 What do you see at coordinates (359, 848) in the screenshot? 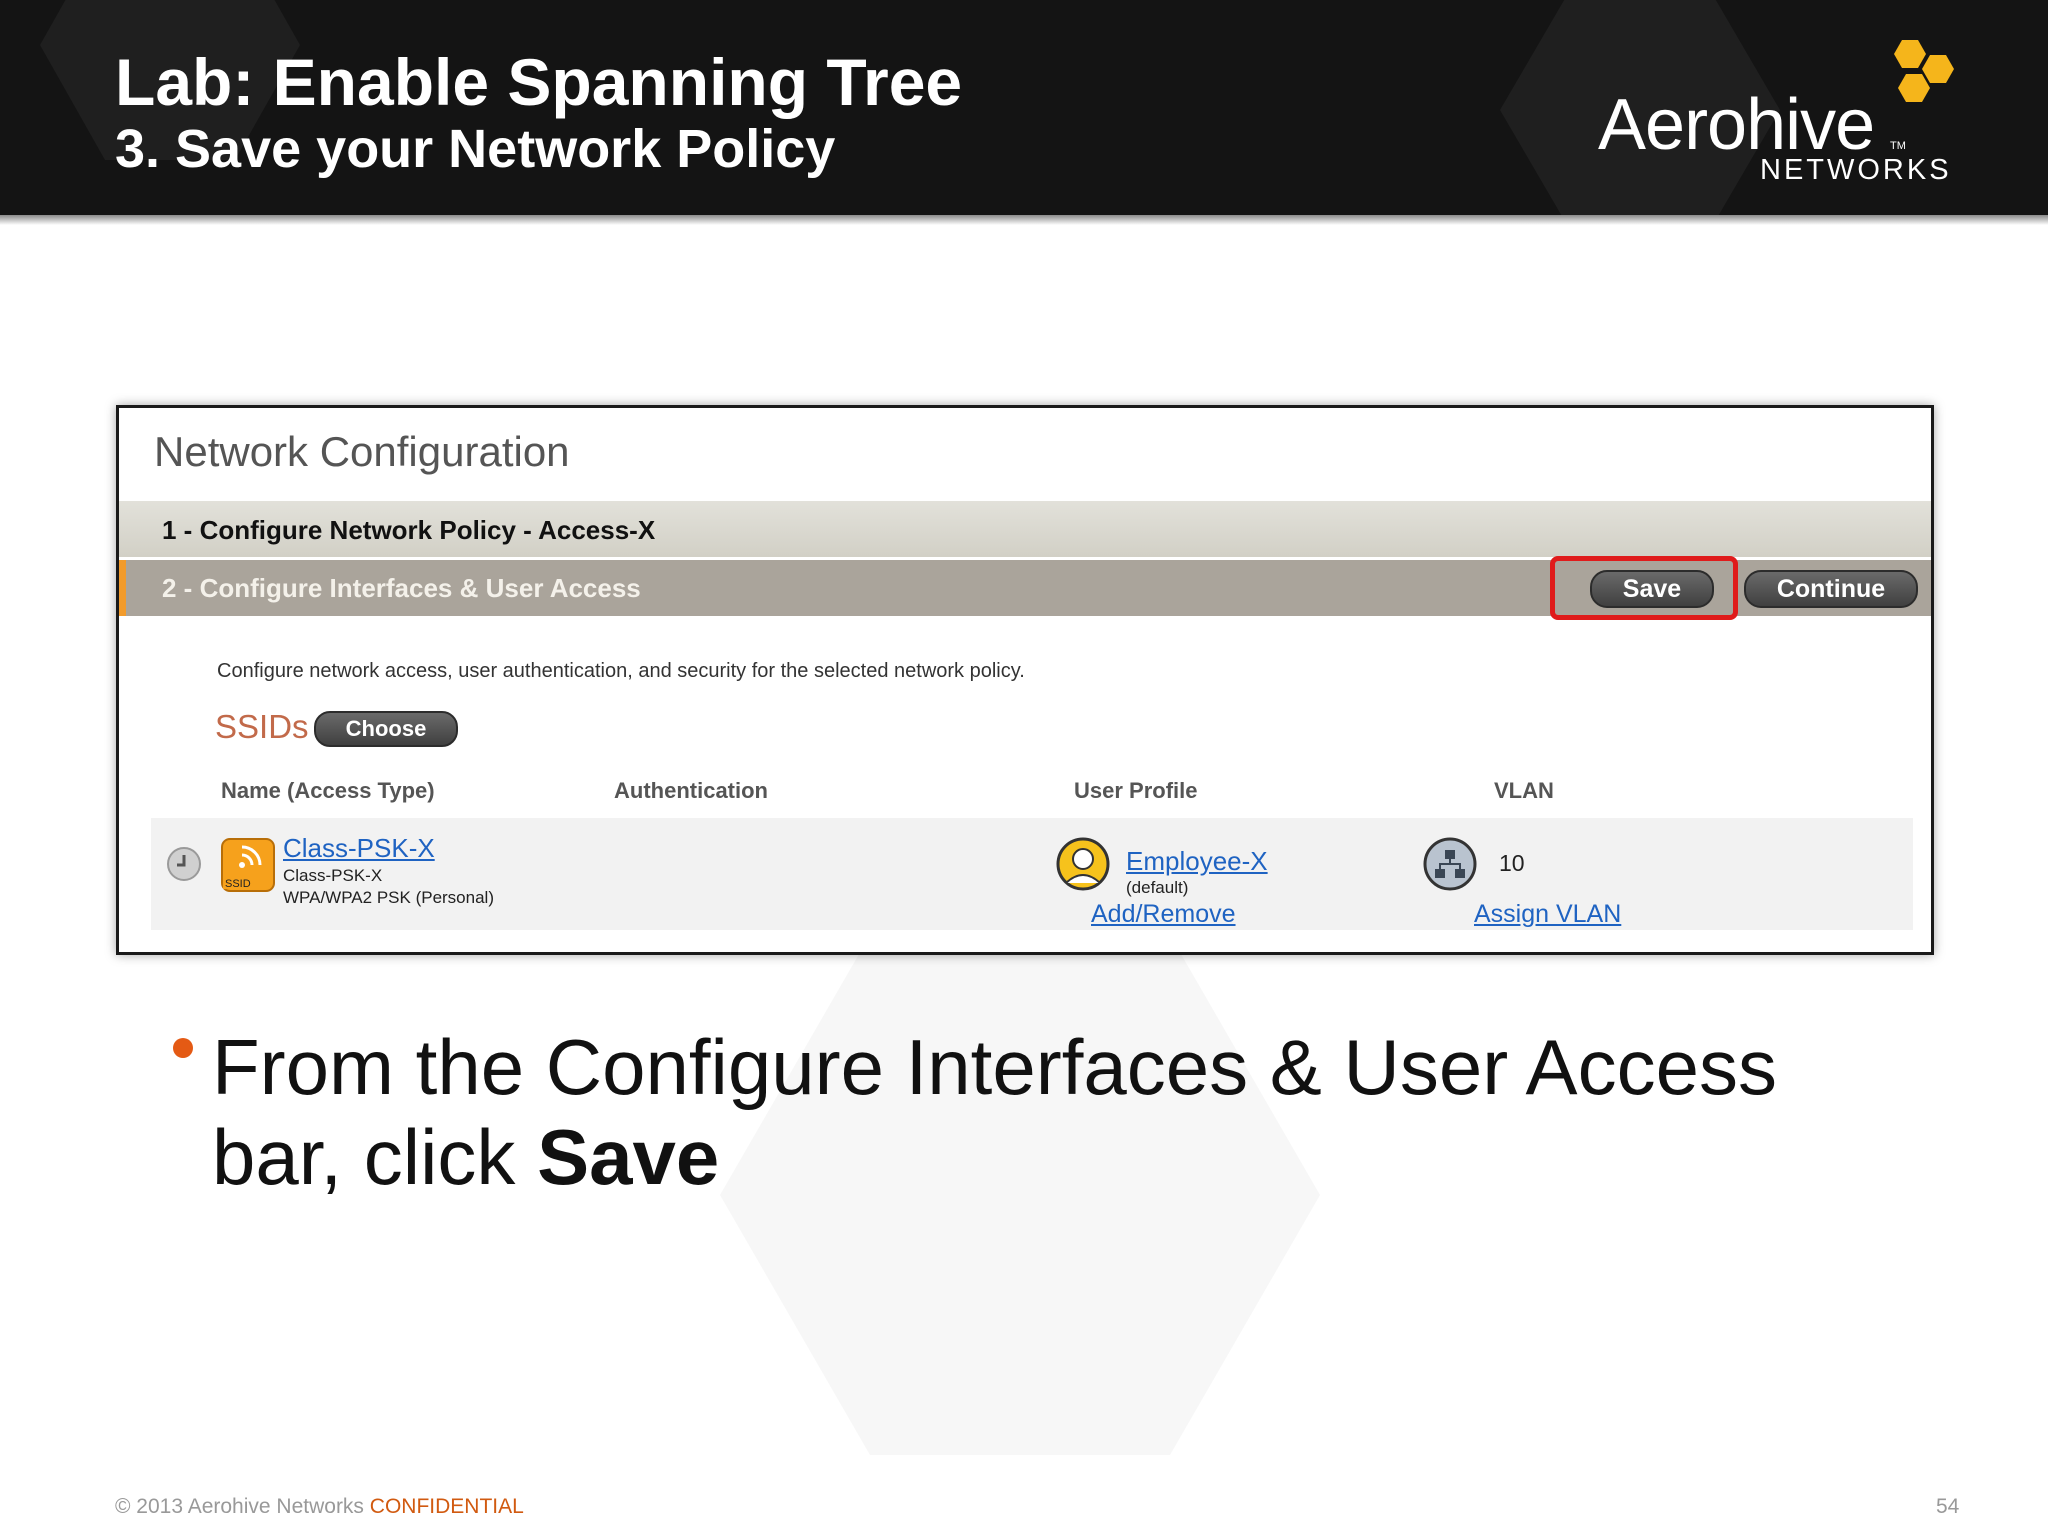
I see `ssid-link: Class-PSK-X` at bounding box center [359, 848].